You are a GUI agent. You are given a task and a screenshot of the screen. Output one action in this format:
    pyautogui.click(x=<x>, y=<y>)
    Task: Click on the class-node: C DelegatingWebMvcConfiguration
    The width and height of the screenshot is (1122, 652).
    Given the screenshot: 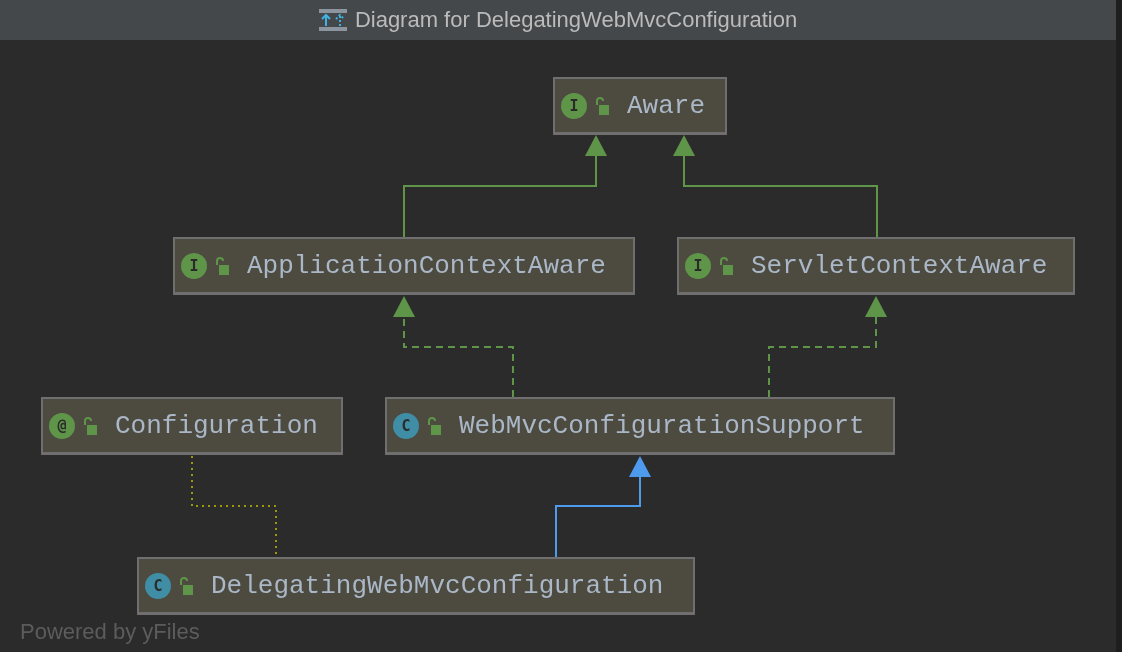 What is the action you would take?
    pyautogui.click(x=416, y=586)
    